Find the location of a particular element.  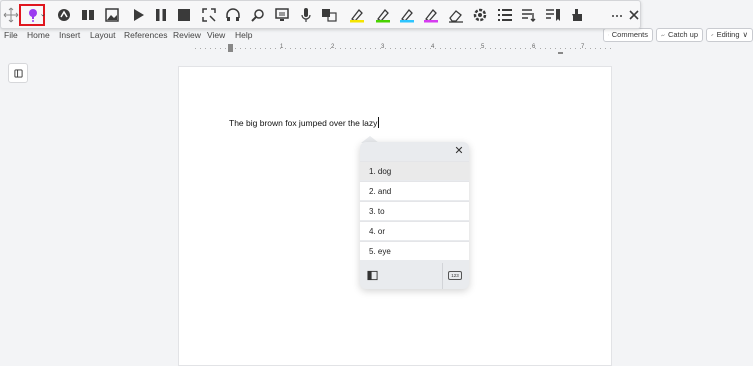

suggestion-item: 3. to is located at coordinates (414, 210).